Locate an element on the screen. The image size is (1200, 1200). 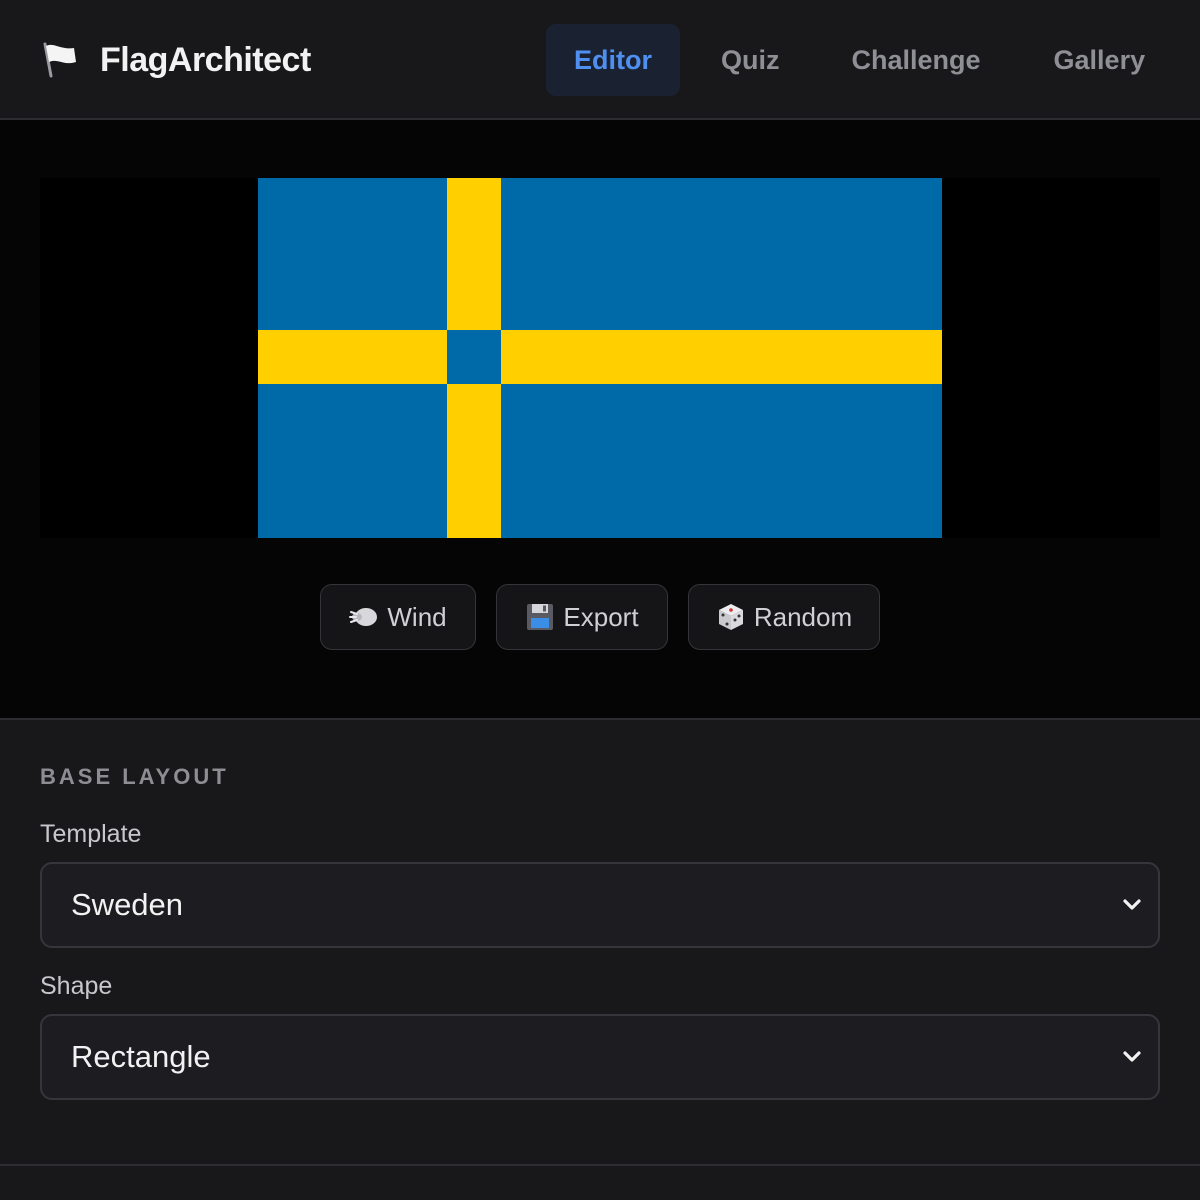
app-name: FlagArchitect is located at coordinates (205, 59).